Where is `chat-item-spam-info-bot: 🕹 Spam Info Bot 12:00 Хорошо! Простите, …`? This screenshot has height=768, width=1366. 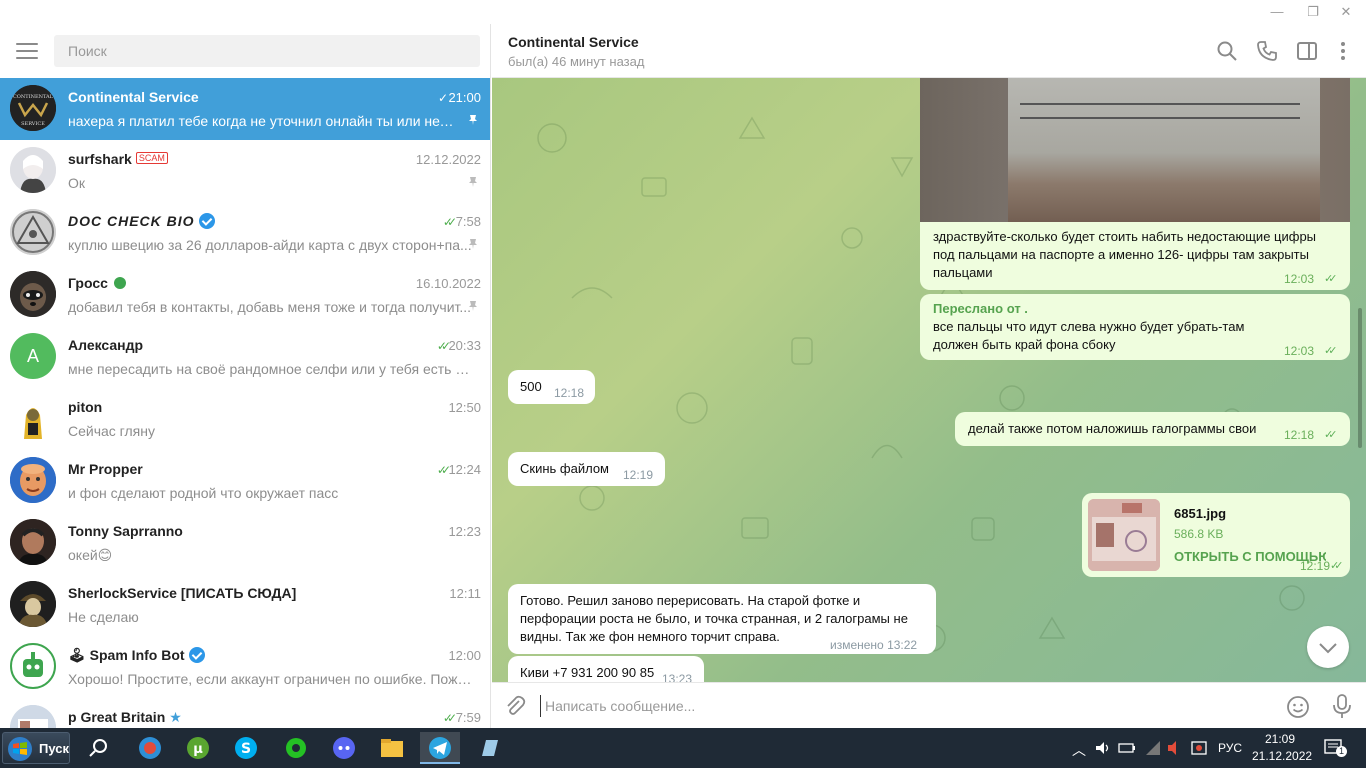 chat-item-spam-info-bot: 🕹 Spam Info Bot 12:00 Хорошо! Простите, … is located at coordinates (245, 667).